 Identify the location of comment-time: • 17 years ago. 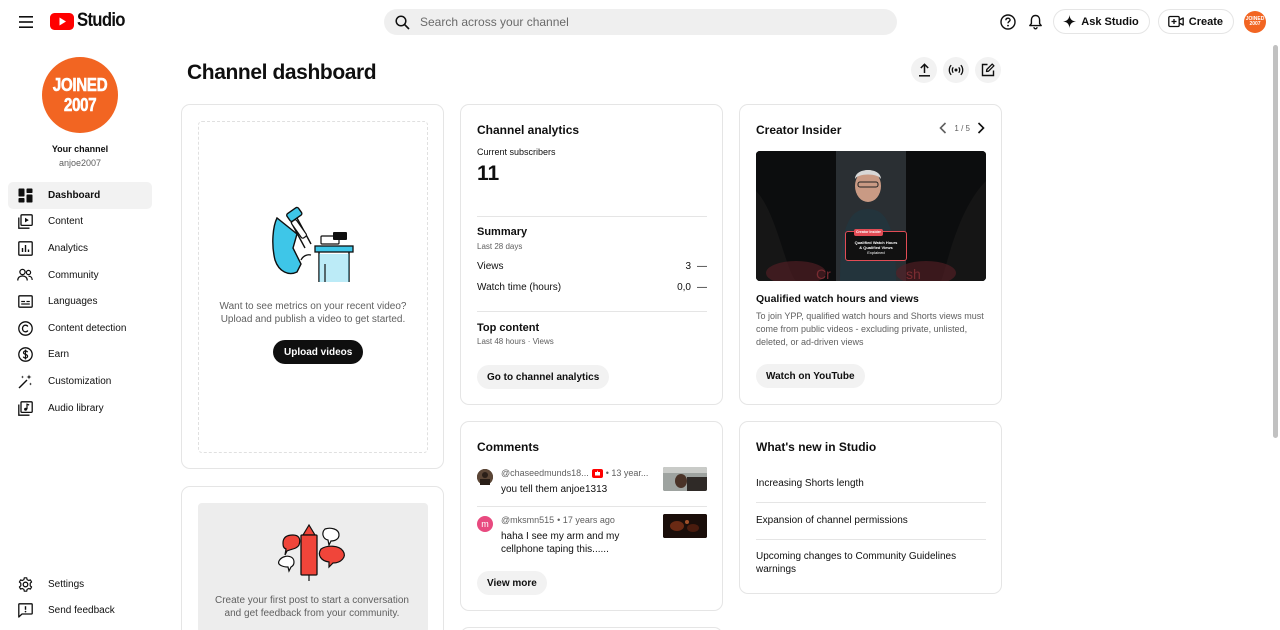
(586, 520).